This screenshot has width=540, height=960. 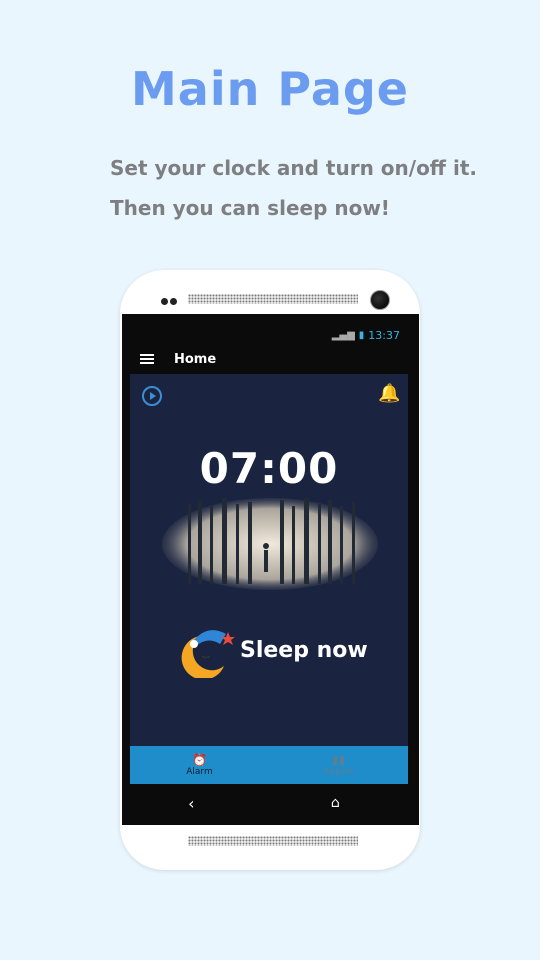 What do you see at coordinates (338, 760) in the screenshot?
I see `bar-chart-icon: ▮▮` at bounding box center [338, 760].